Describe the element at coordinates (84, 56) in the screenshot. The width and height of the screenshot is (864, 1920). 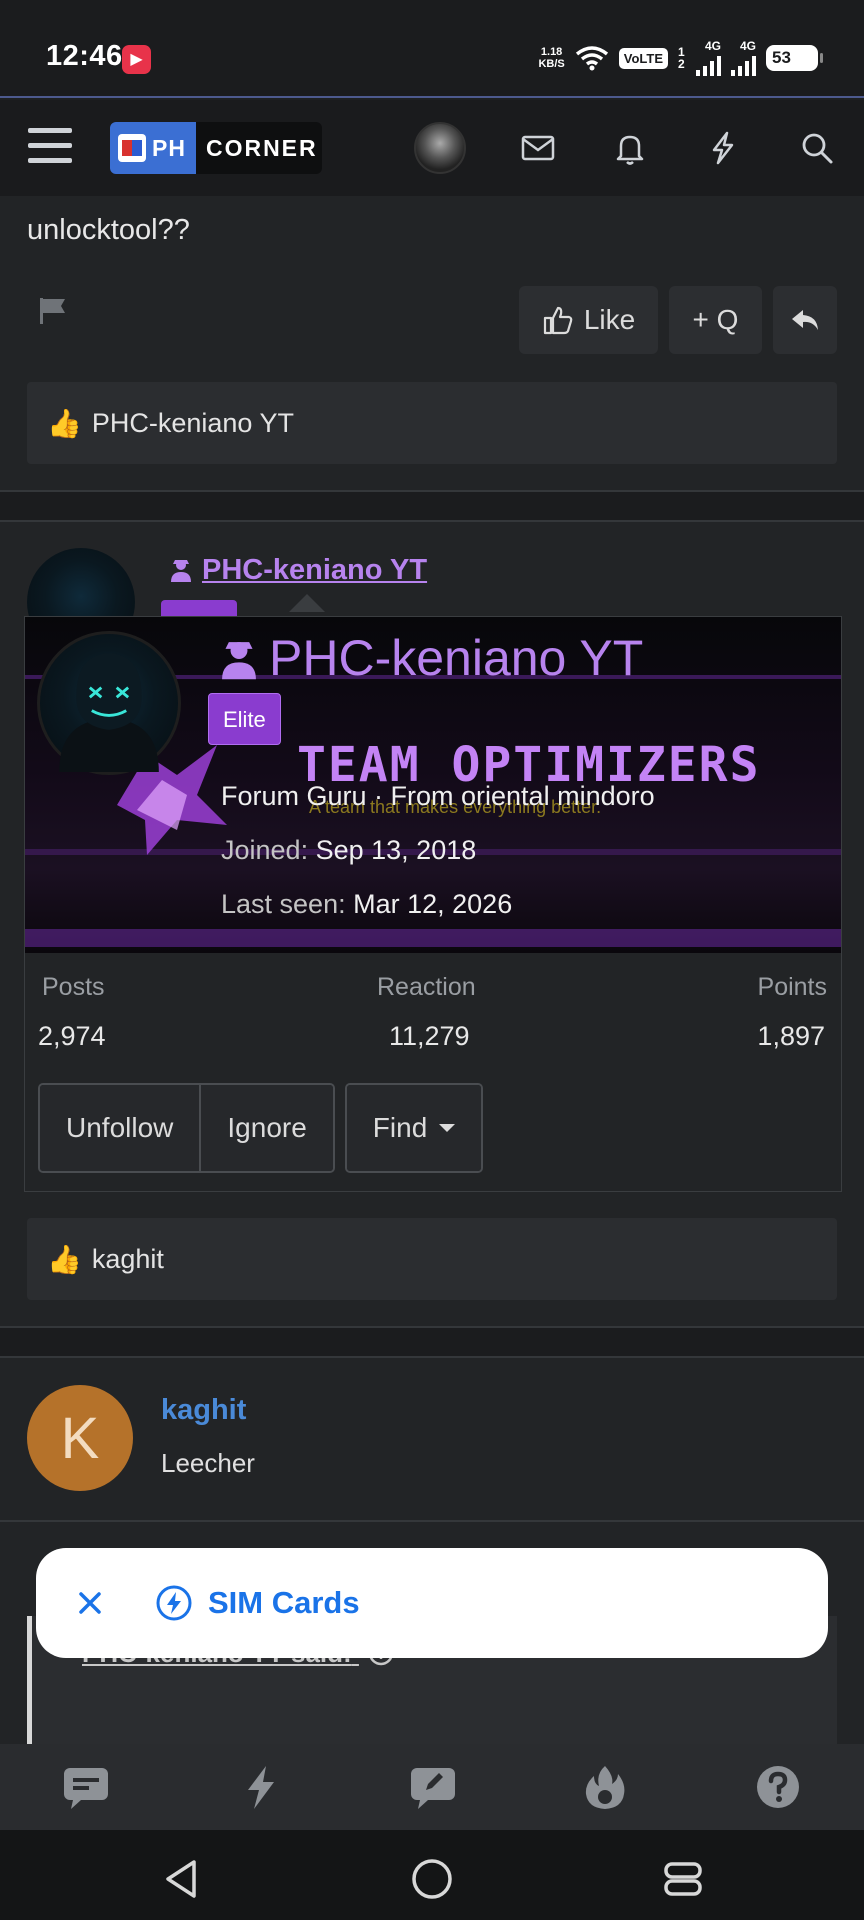
I see `status-time: 12:46` at that location.